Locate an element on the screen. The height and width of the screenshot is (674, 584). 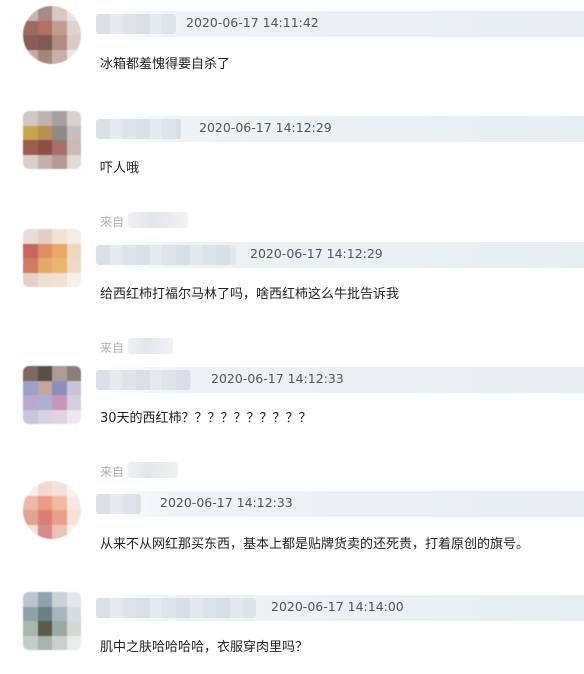
comment-text: 从来不从网红那买东西，基本上都是贴牌货卖的还死贵，打着原创的旗号。 is located at coordinates (315, 544).